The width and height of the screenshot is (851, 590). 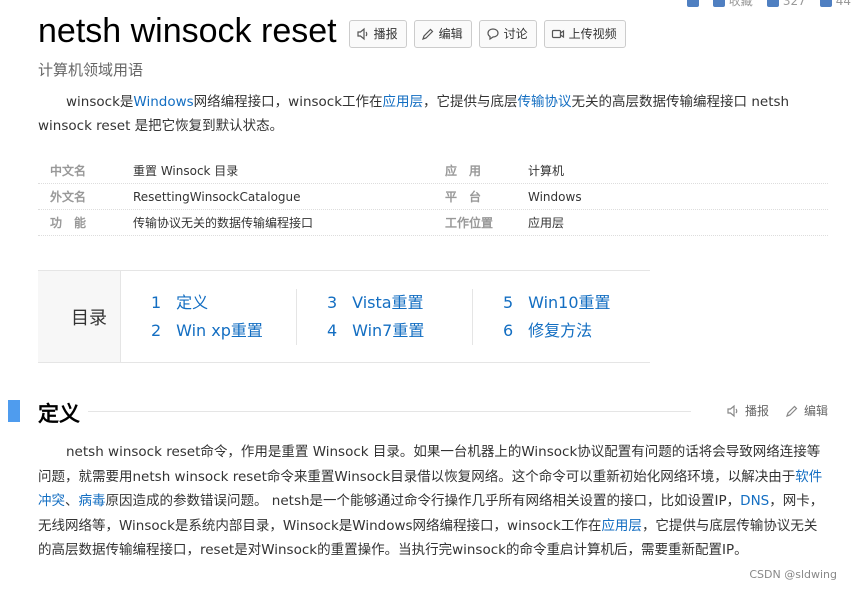 I want to click on play-label: 播报, so click(x=385, y=34).